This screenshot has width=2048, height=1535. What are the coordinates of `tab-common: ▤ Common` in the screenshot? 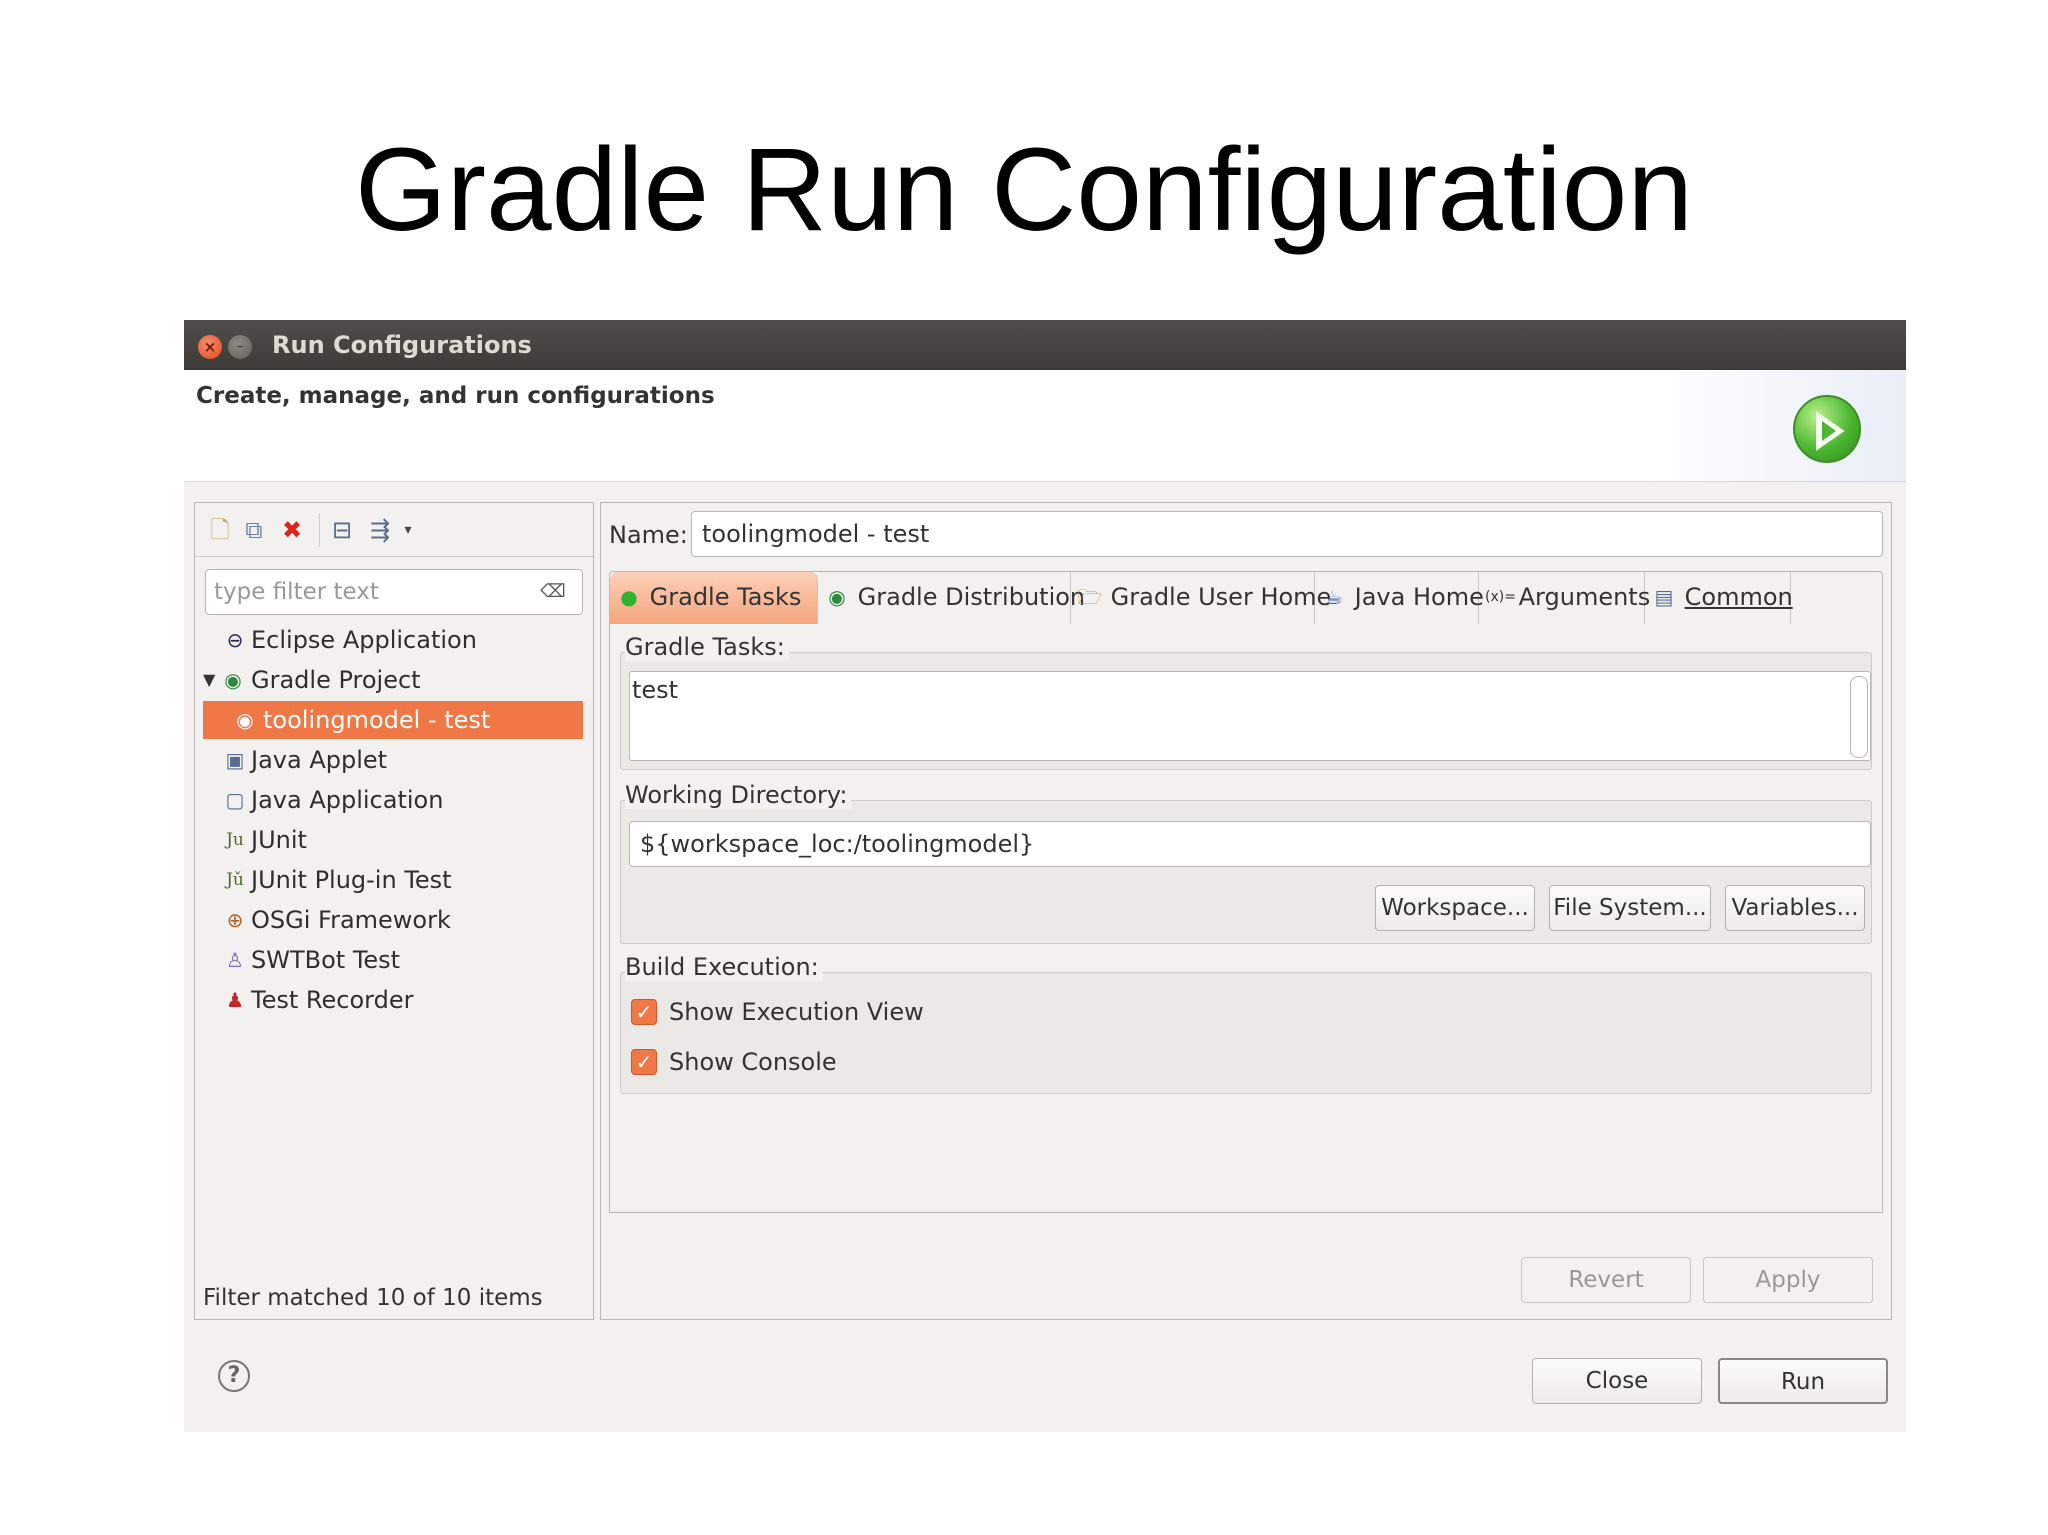 It's located at (1719, 598).